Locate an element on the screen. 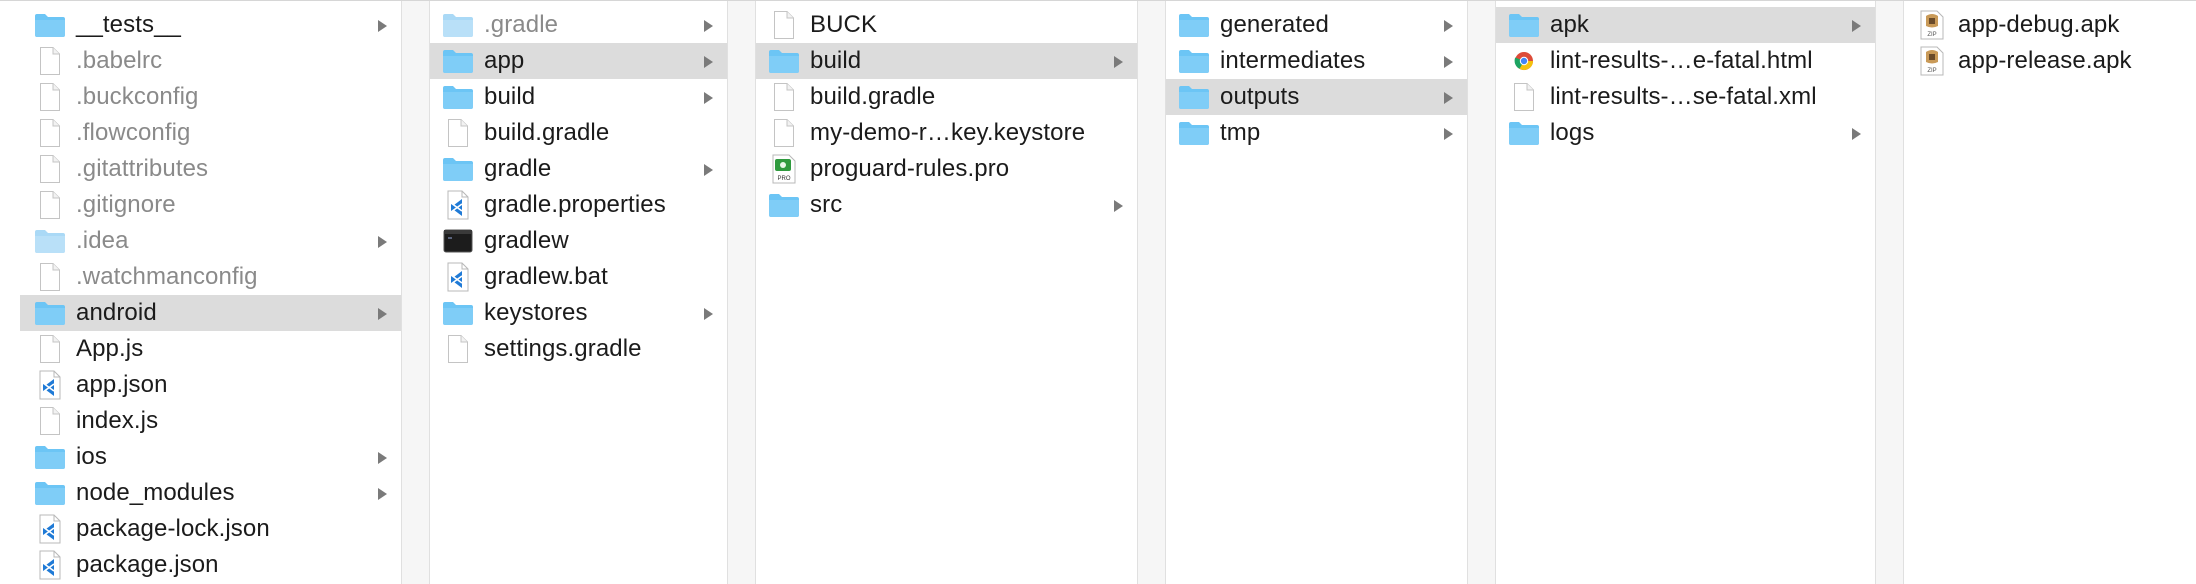  file-item: PRO proguard-rules.pro is located at coordinates (946, 169).